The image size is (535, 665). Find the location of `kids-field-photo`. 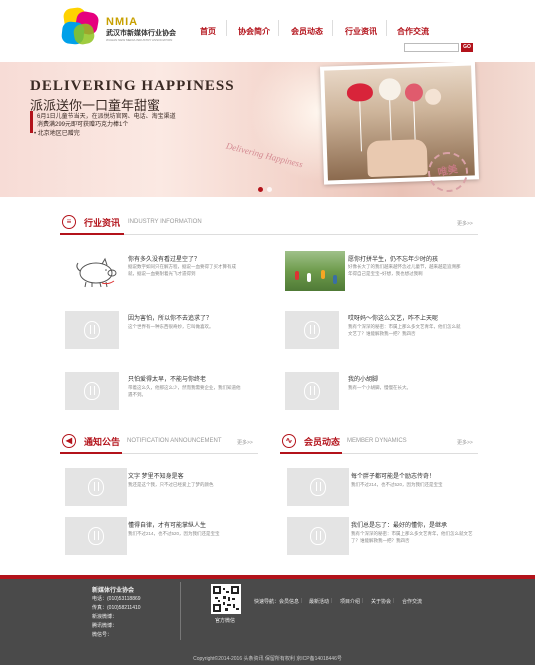

kids-field-photo is located at coordinates (315, 271).